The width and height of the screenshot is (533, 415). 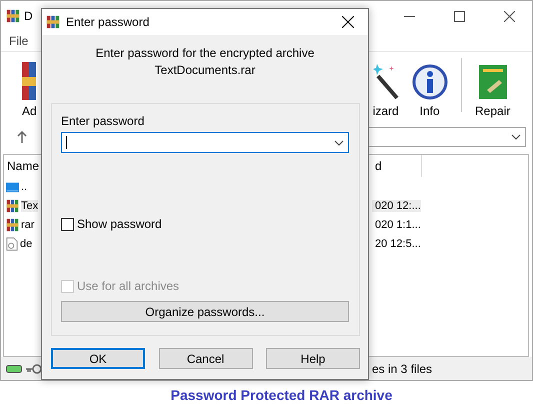 I want to click on window-title: D, so click(x=28, y=16).